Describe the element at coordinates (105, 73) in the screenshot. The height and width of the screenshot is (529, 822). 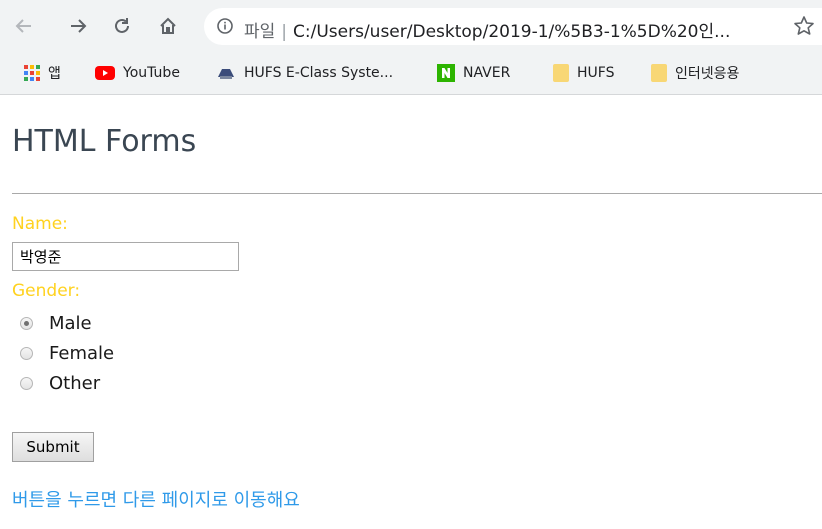
I see `youtube-icon` at that location.